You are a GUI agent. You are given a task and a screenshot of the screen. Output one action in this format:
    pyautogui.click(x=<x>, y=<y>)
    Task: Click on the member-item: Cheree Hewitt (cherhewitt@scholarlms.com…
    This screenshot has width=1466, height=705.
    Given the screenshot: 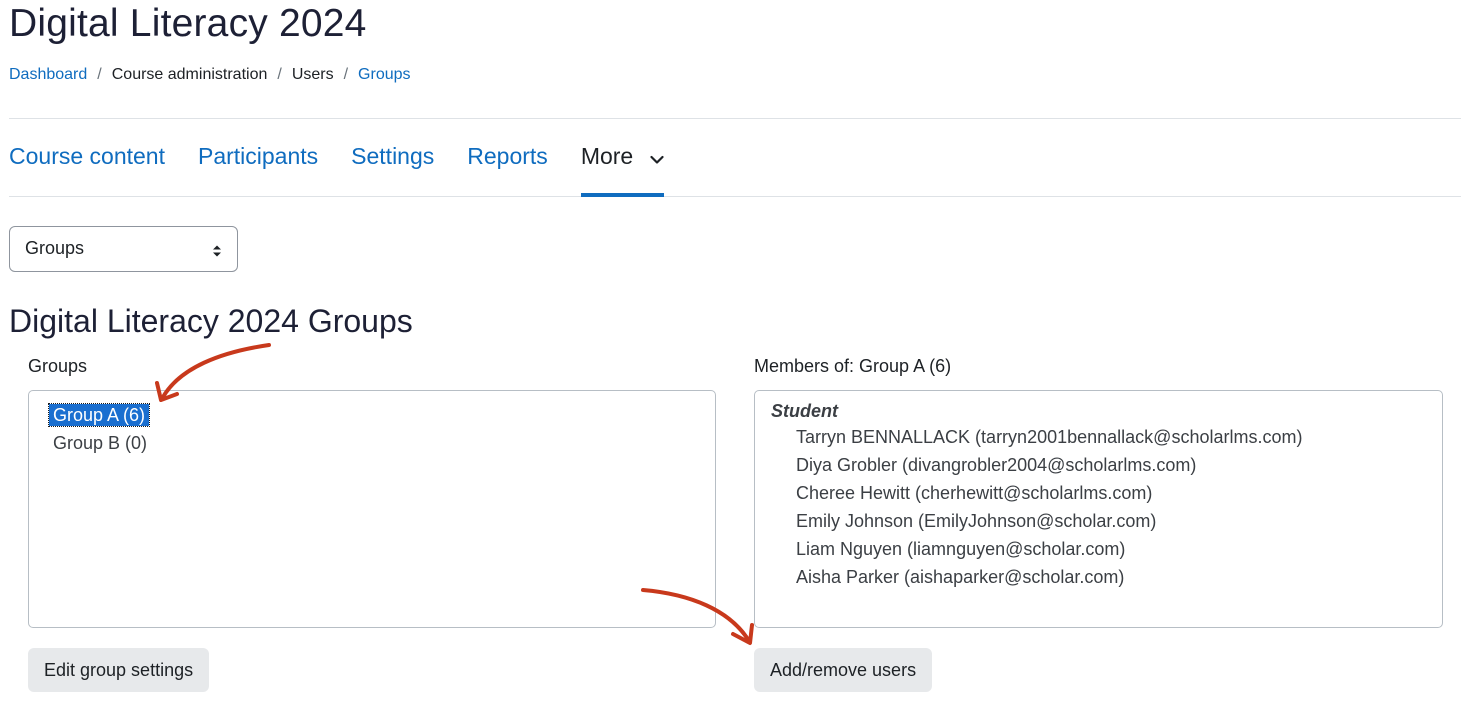 What is the action you would take?
    pyautogui.click(x=1106, y=493)
    